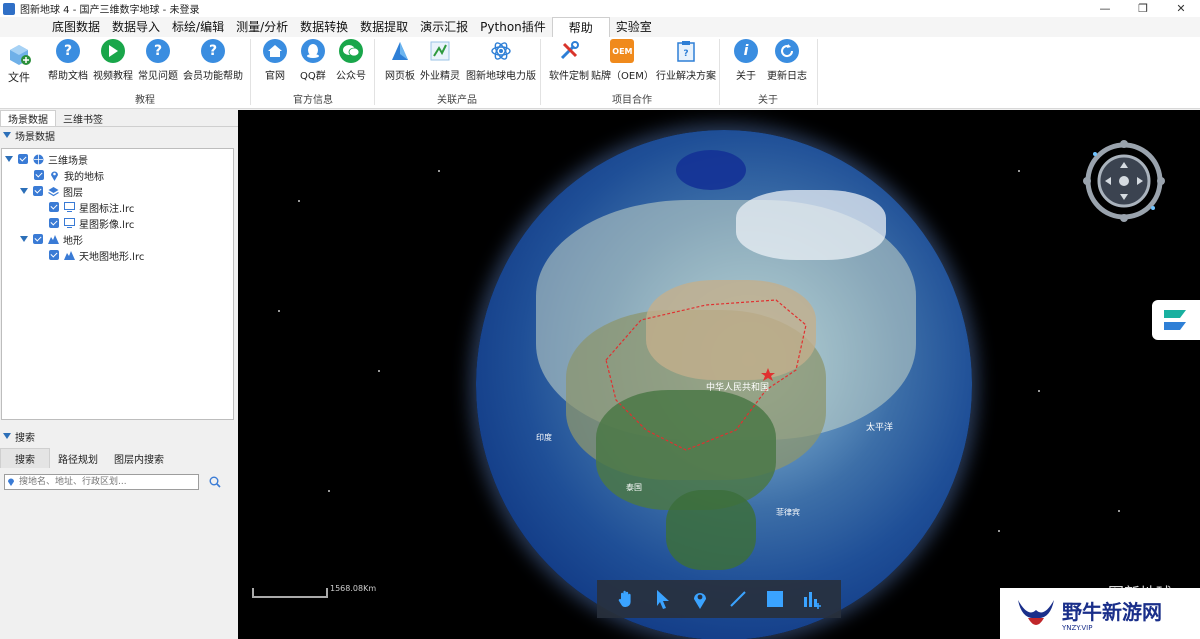 The height and width of the screenshot is (639, 1200). Describe the element at coordinates (68, 60) in the screenshot. I see `help-docs-button: ? 帮助文档` at that location.